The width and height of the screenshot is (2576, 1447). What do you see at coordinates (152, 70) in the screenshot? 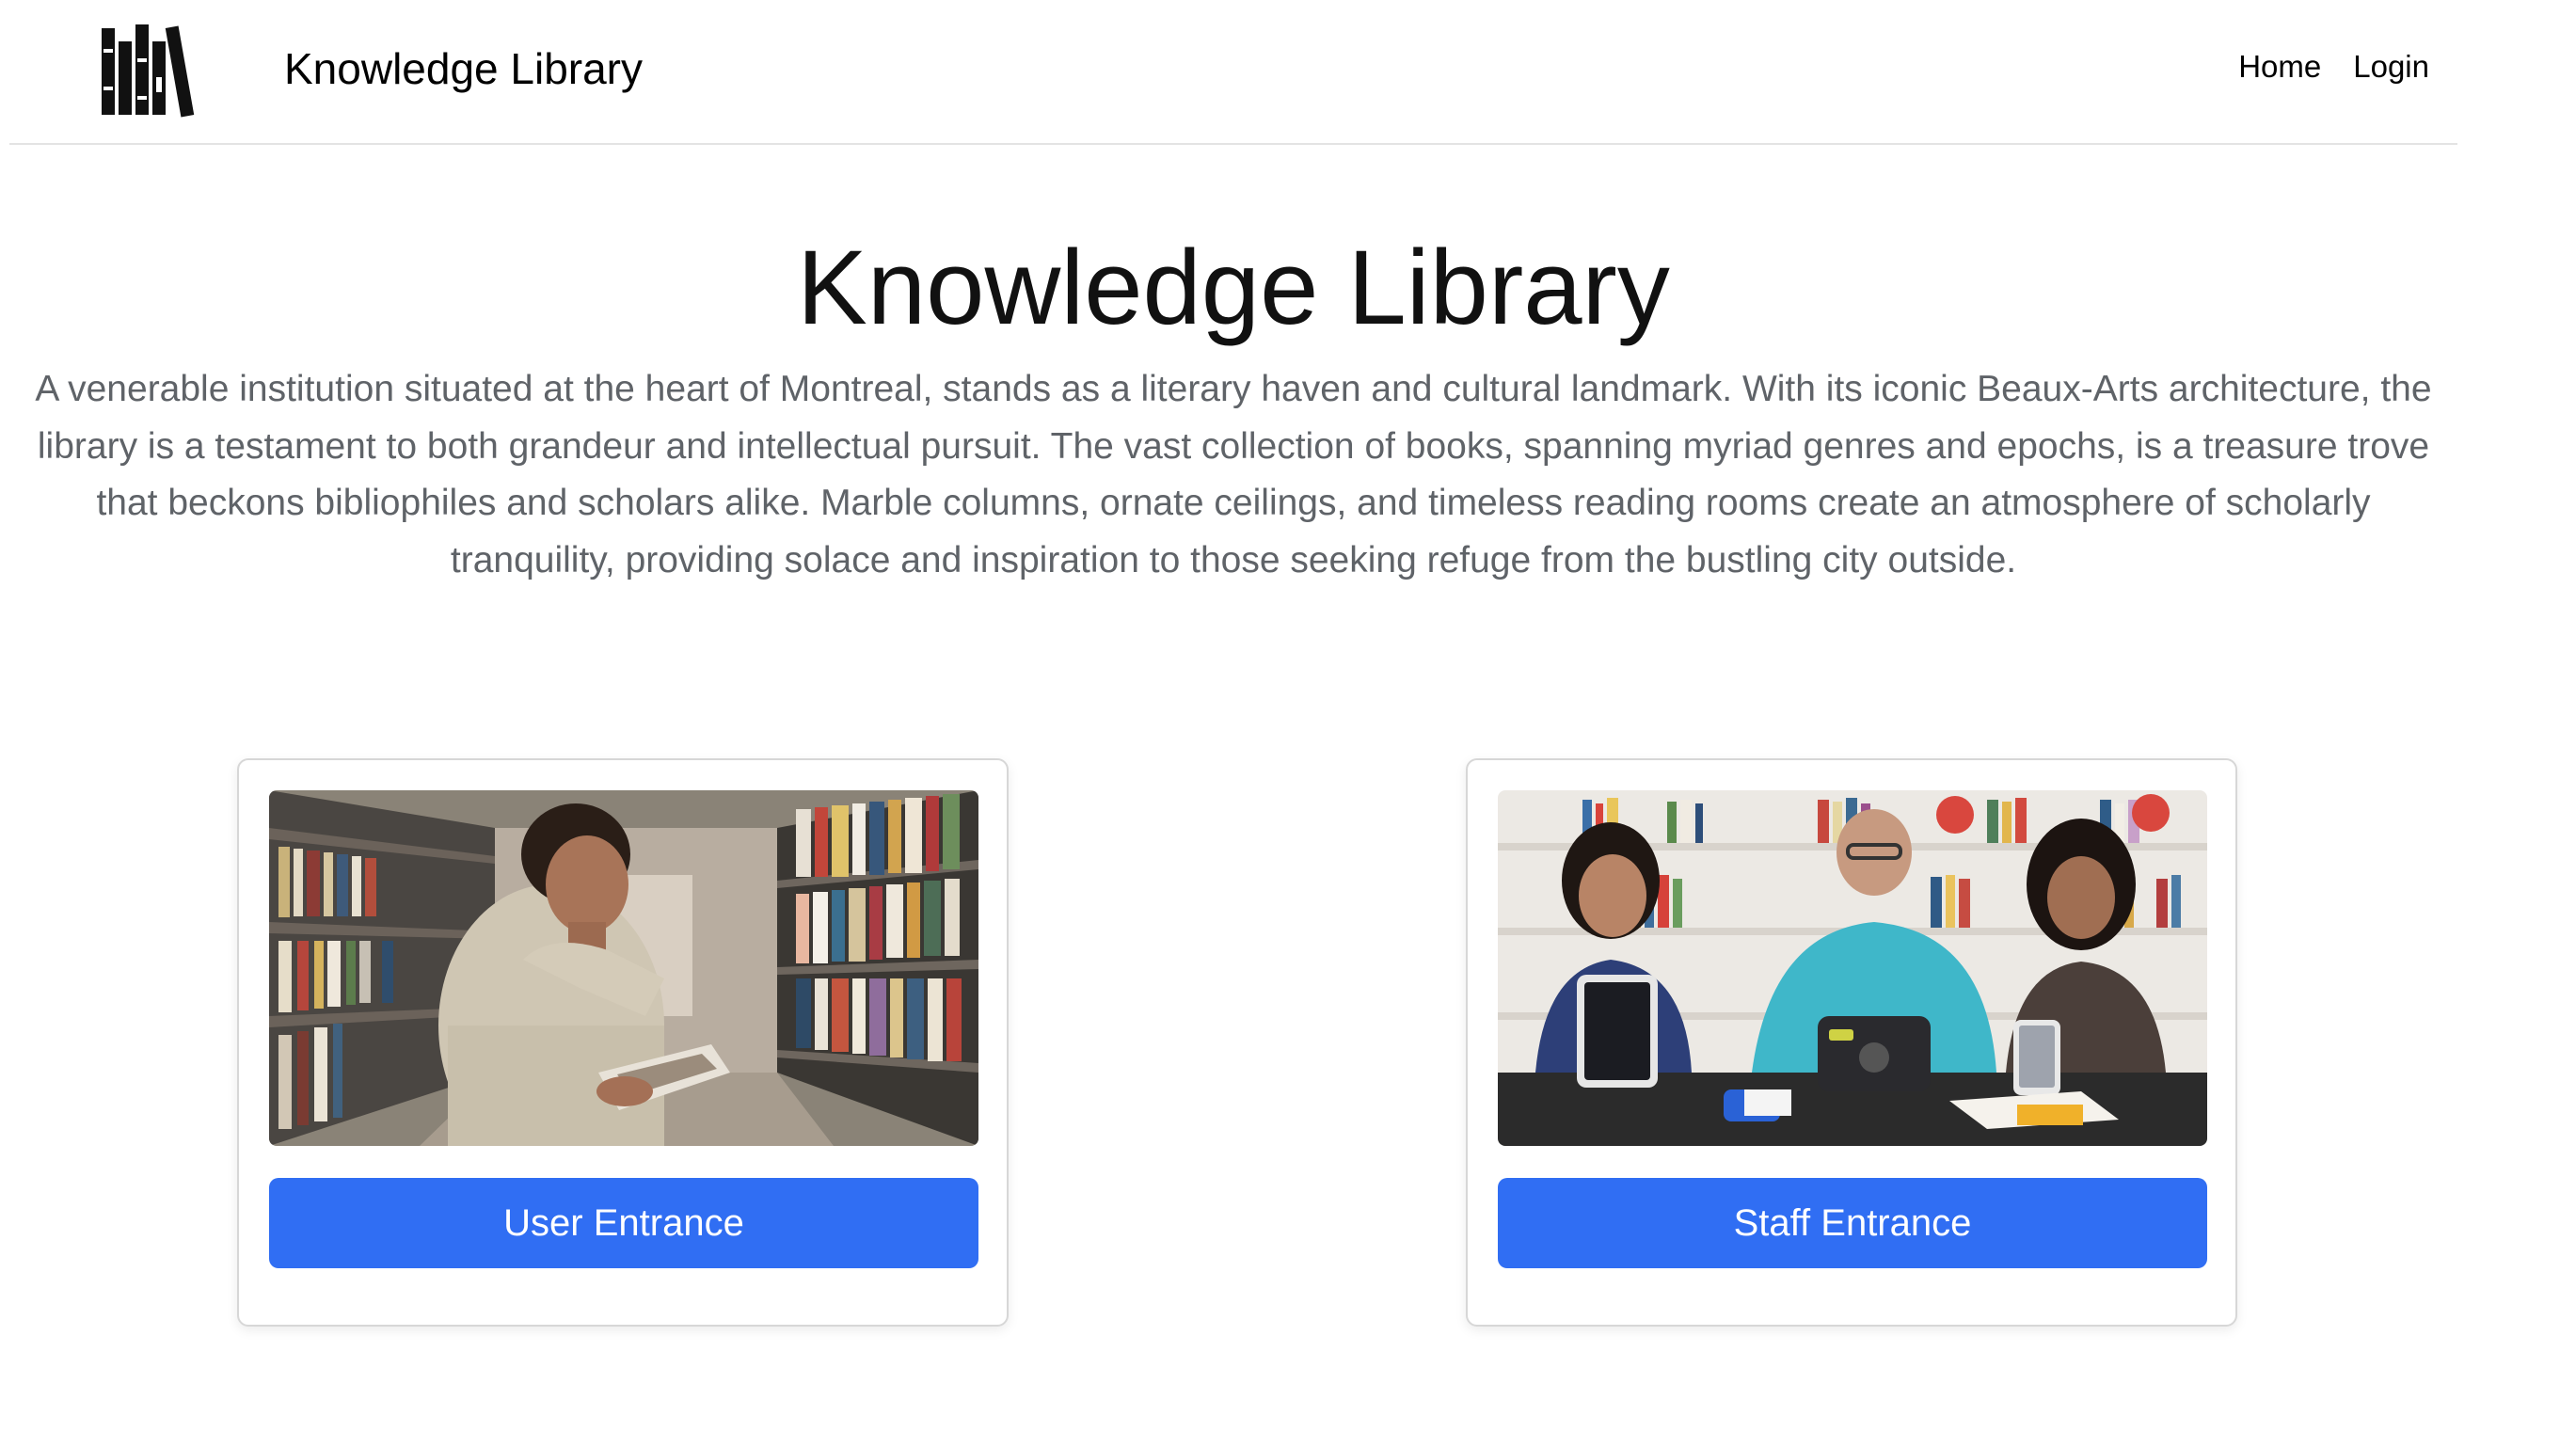
I see `books-icon` at bounding box center [152, 70].